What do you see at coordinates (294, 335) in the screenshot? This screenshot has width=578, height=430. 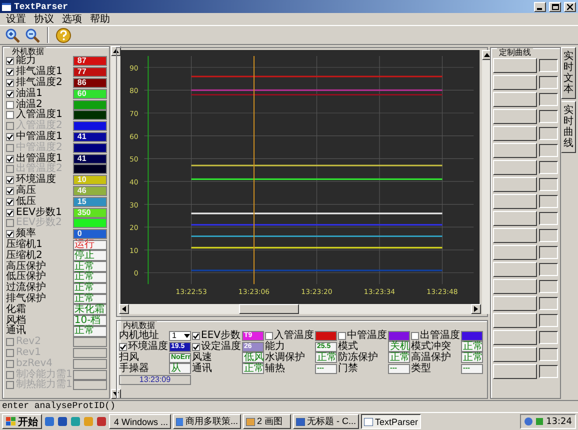 I see `row-label: 入管温度` at bounding box center [294, 335].